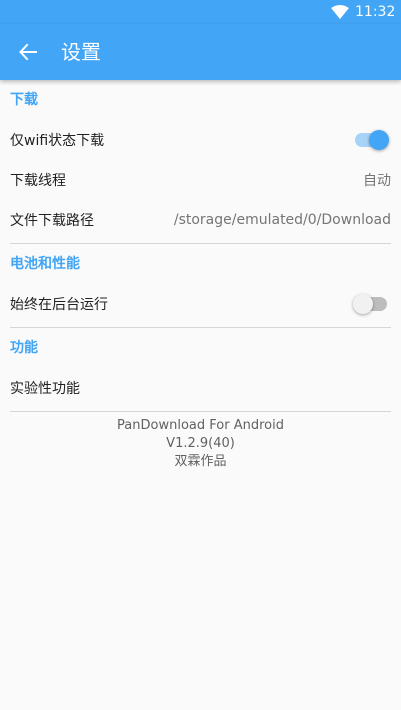 The width and height of the screenshot is (401, 710). I want to click on setting-value: /storage/emulated/0/Download, so click(282, 220).